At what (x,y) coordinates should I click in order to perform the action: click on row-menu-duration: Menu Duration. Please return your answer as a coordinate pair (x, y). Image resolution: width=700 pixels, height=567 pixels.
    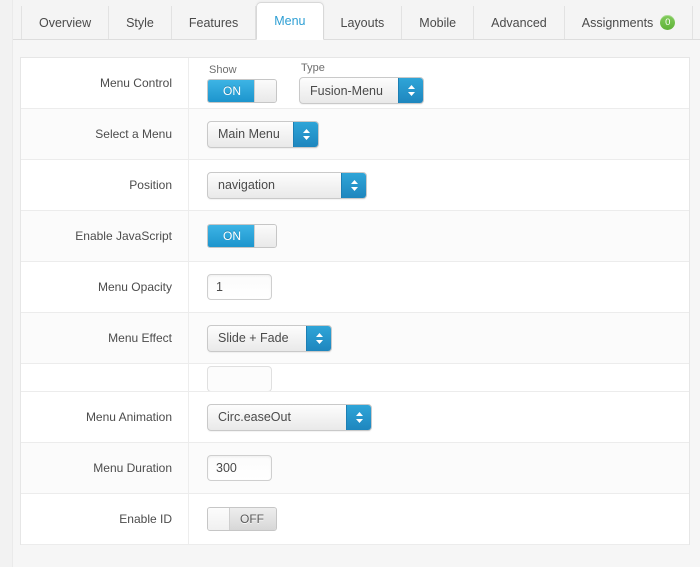
    Looking at the image, I should click on (355, 468).